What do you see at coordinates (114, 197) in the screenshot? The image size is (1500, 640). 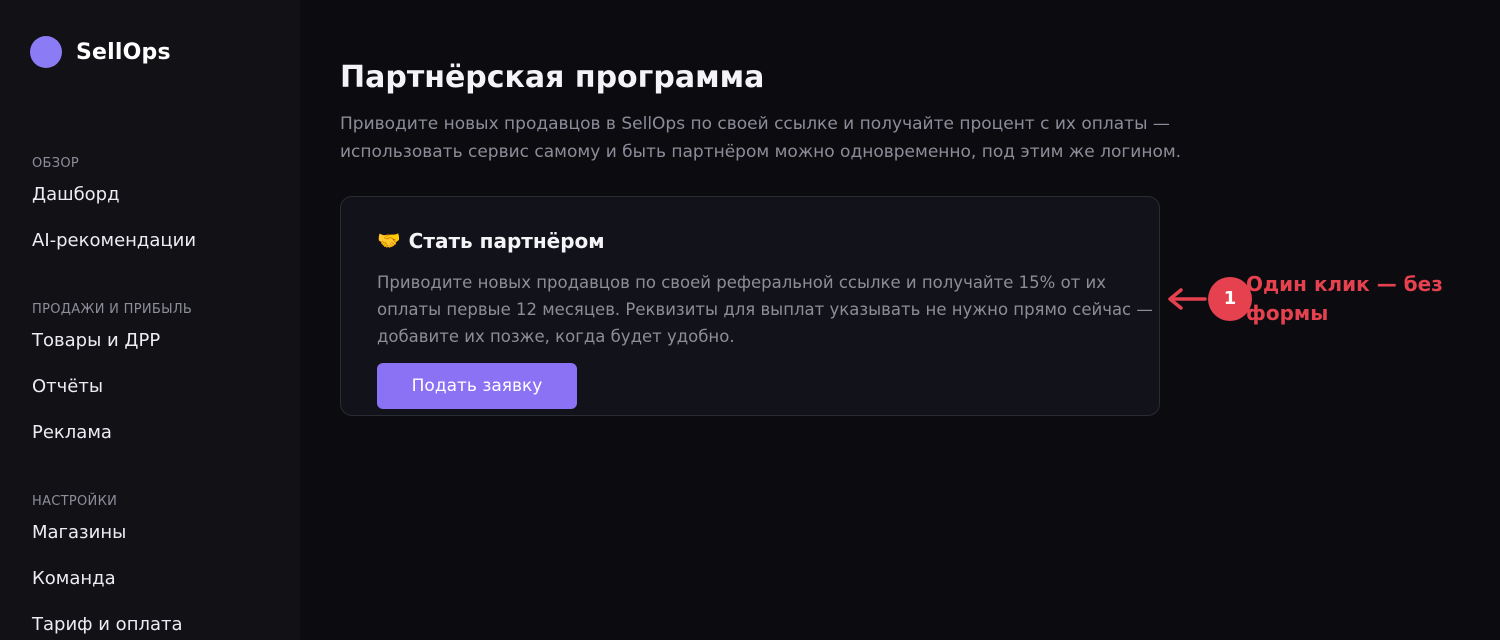 I see `sidebar-item-dashboard: Дашборд` at bounding box center [114, 197].